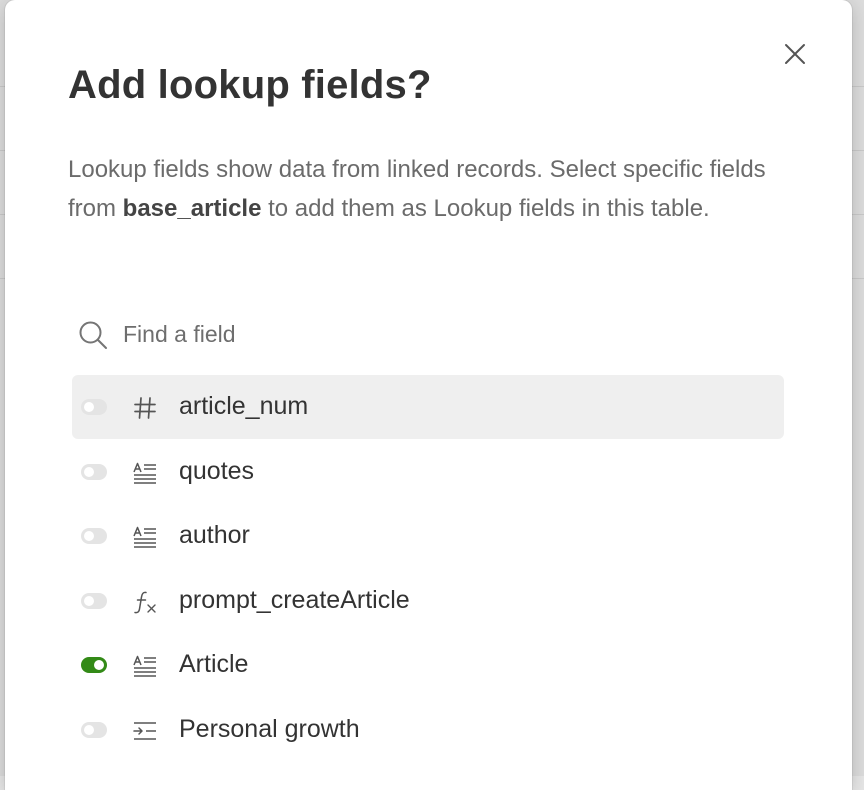 The height and width of the screenshot is (790, 864). What do you see at coordinates (214, 664) in the screenshot?
I see `field-label: Article` at bounding box center [214, 664].